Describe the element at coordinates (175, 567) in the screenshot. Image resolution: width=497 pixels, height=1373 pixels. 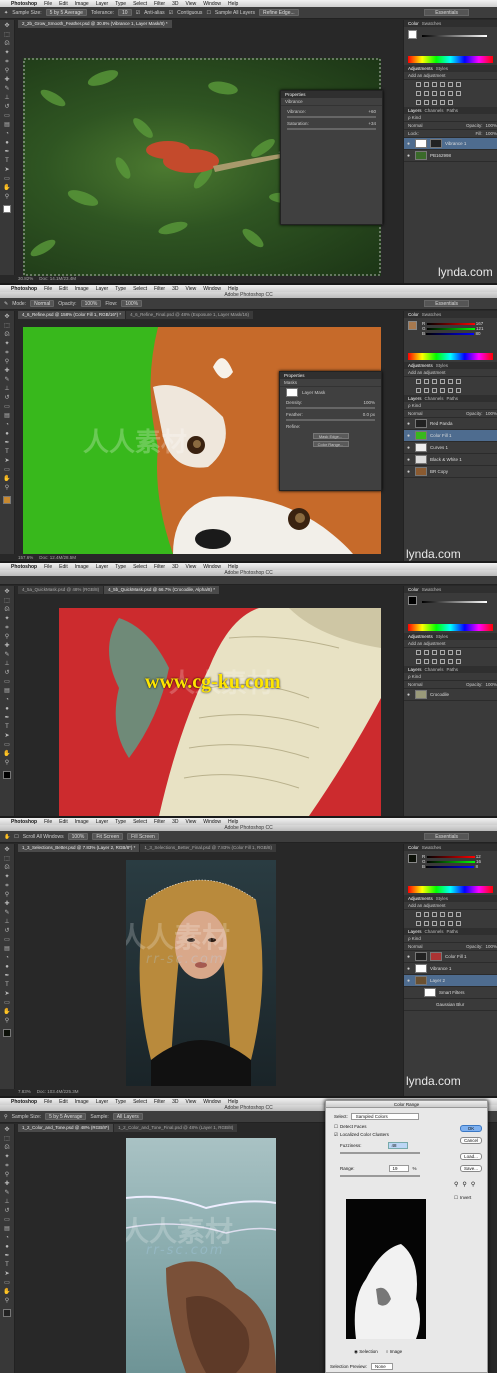
I see `menu-3d: 3D` at that location.